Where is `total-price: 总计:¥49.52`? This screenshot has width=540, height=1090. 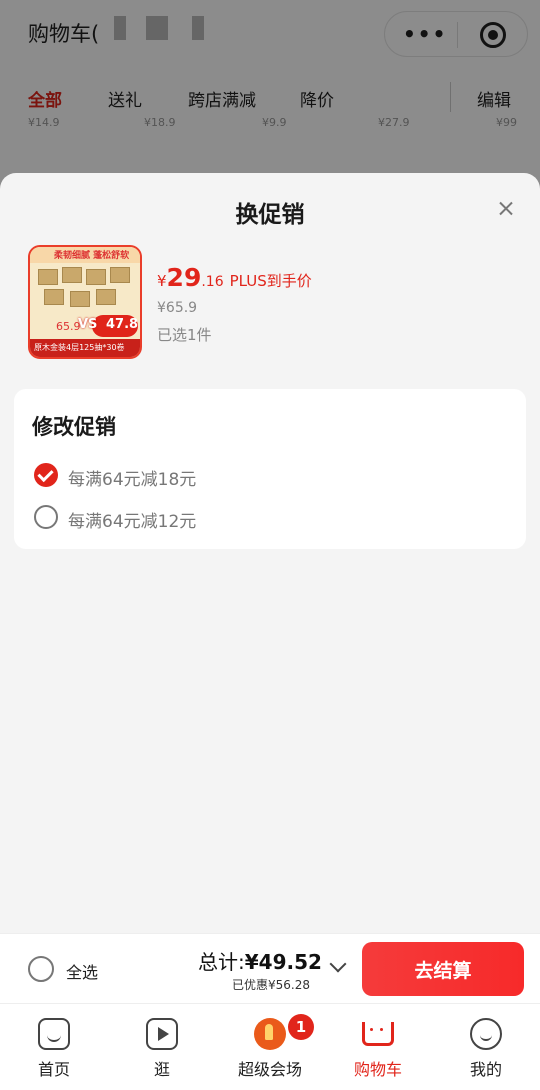
total-price: 总计:¥49.52 is located at coordinates (260, 960).